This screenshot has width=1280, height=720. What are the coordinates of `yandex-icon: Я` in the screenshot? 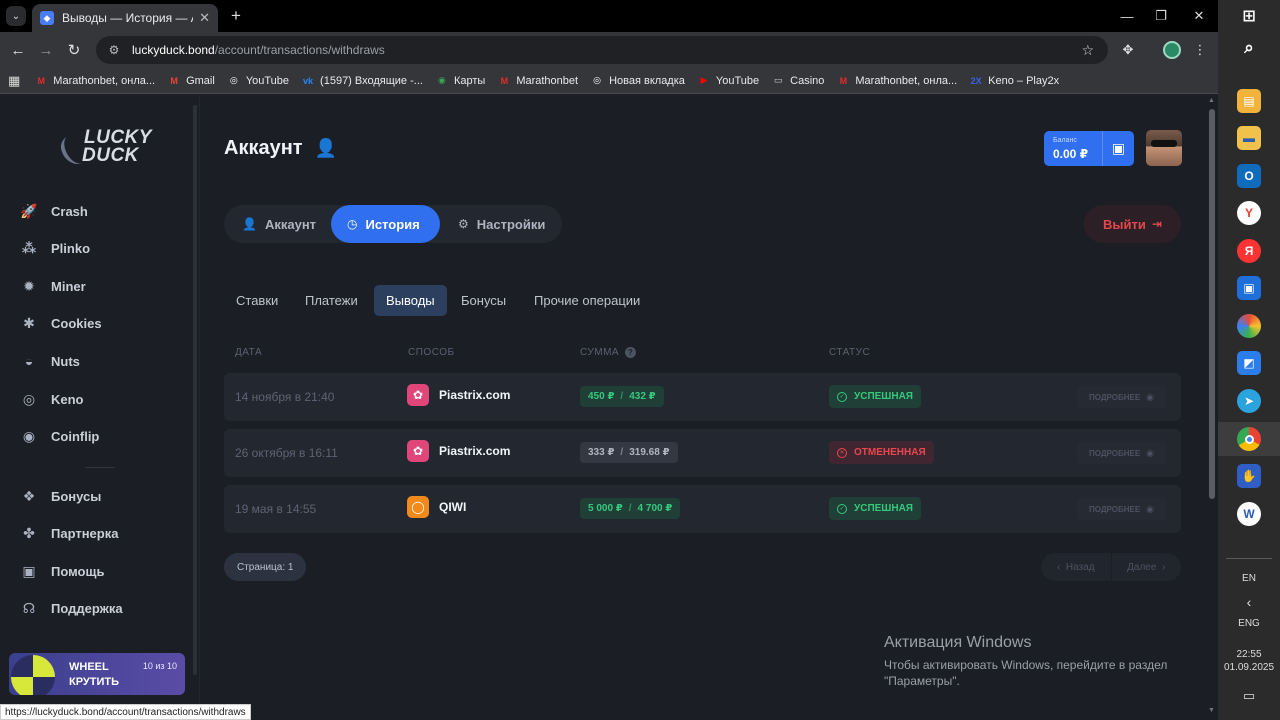 It's located at (1249, 251).